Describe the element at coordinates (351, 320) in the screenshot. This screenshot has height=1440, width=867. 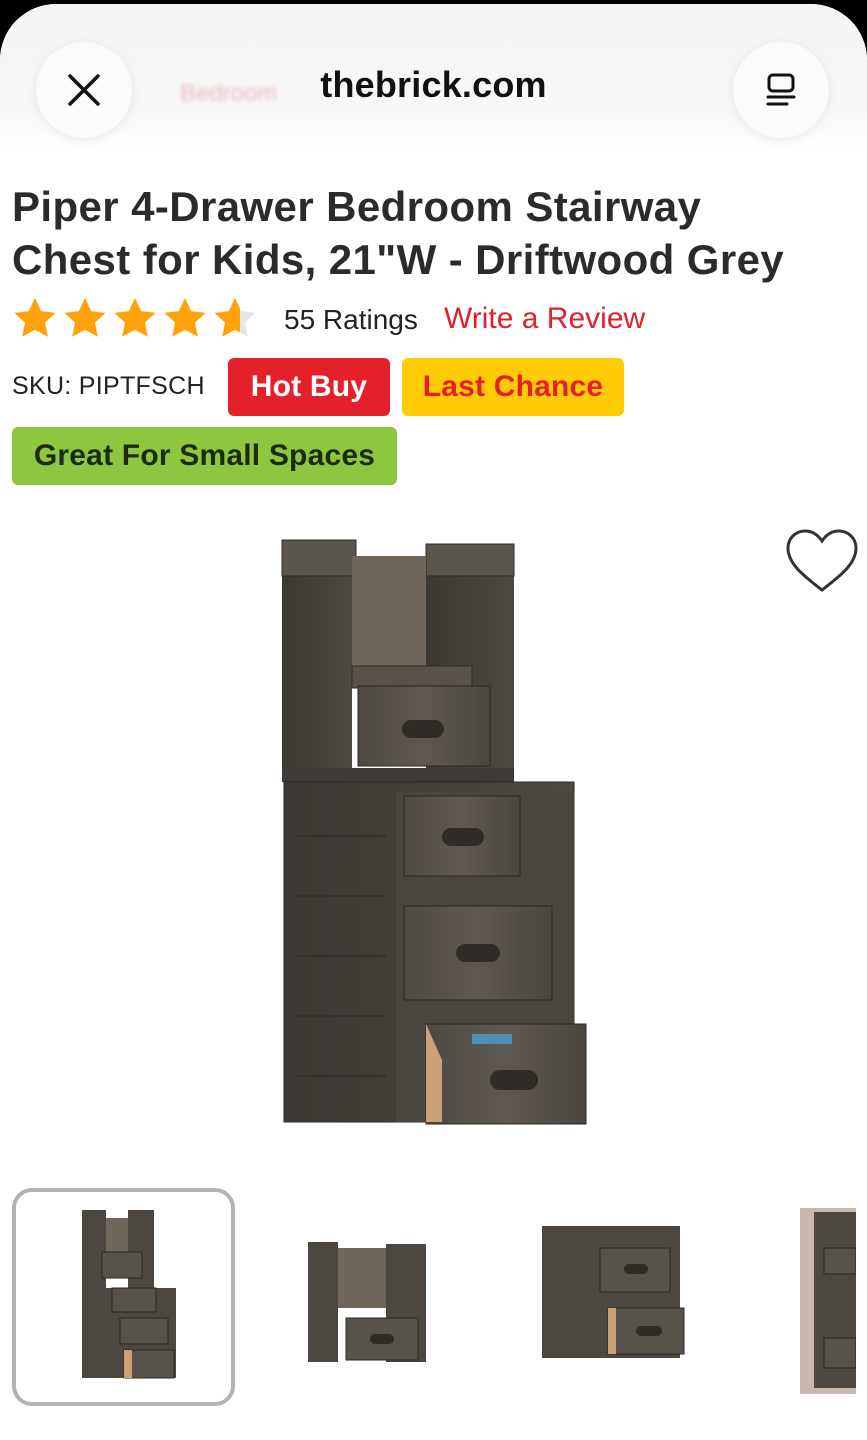
I see `ratings-count: 55 Ratings` at that location.